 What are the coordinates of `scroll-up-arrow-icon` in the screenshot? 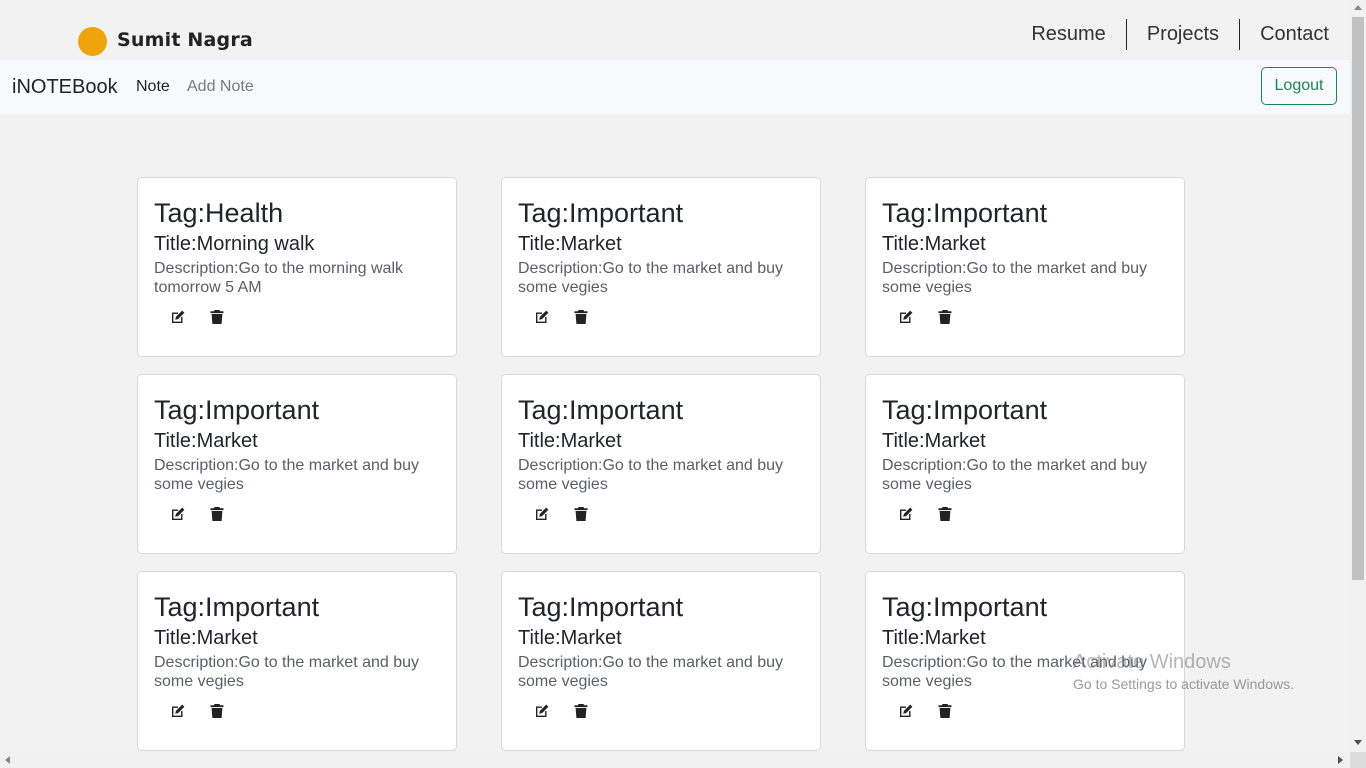 It's located at (1358, 7).